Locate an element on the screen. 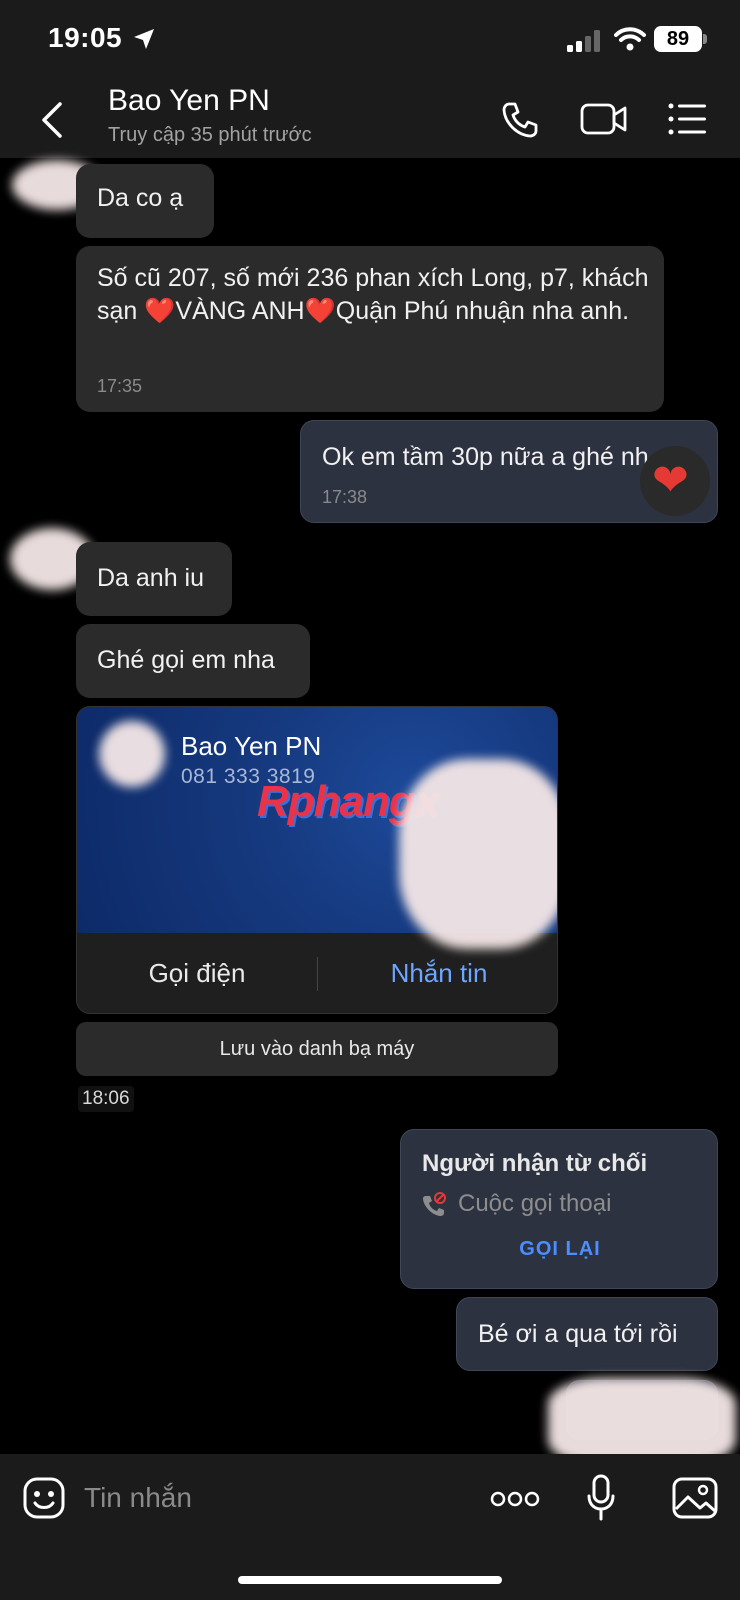  cellular-signal-icon is located at coordinates (583, 41).